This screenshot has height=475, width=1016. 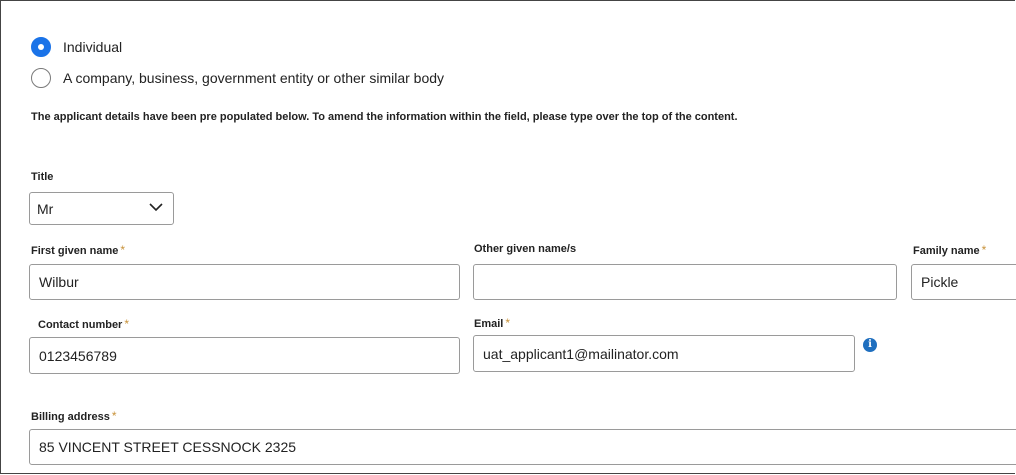 I want to click on first-given-name-input, so click(x=244, y=282).